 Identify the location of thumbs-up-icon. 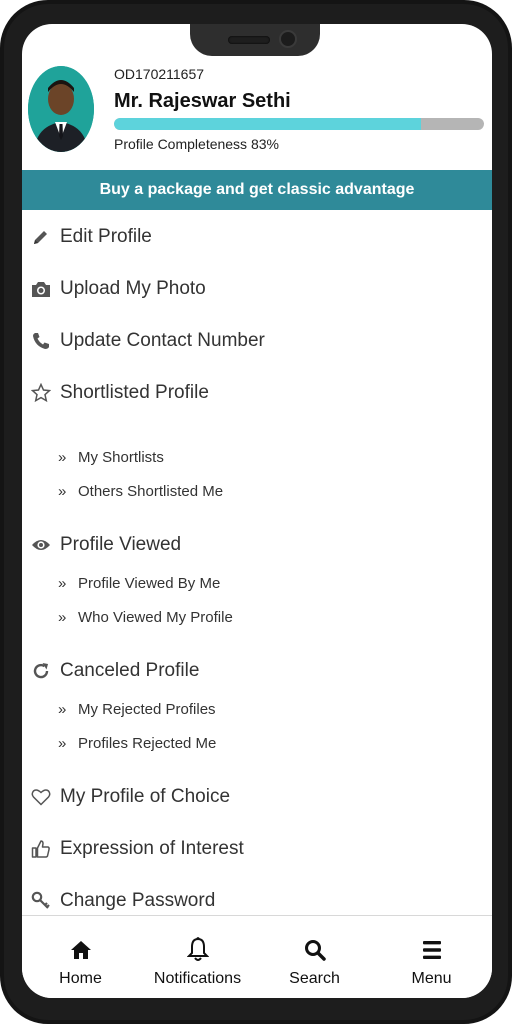
(41, 849).